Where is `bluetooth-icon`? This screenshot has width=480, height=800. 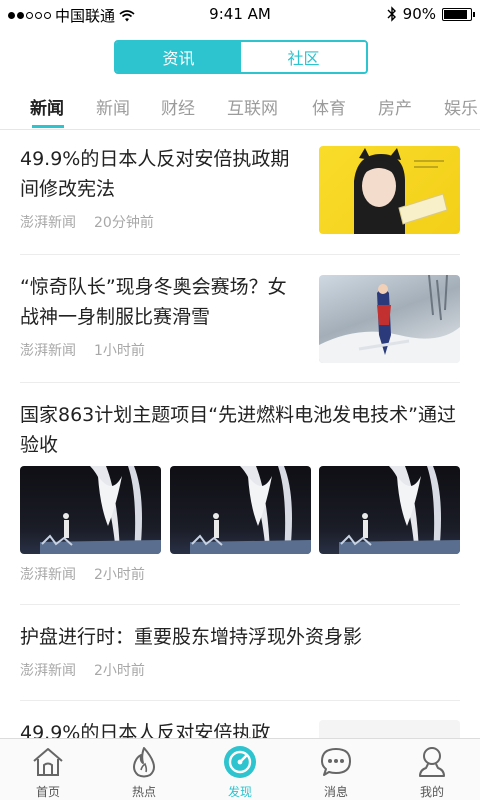
bluetooth-icon is located at coordinates (391, 14).